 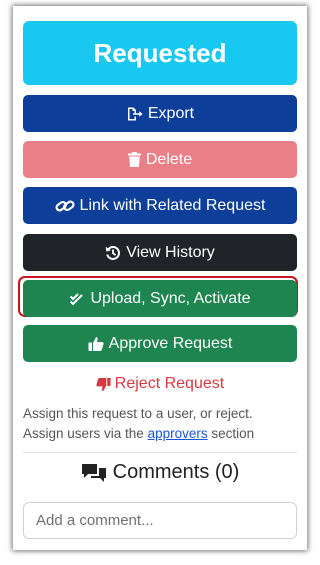 What do you see at coordinates (178, 433) in the screenshot?
I see `approvers-link: approvers` at bounding box center [178, 433].